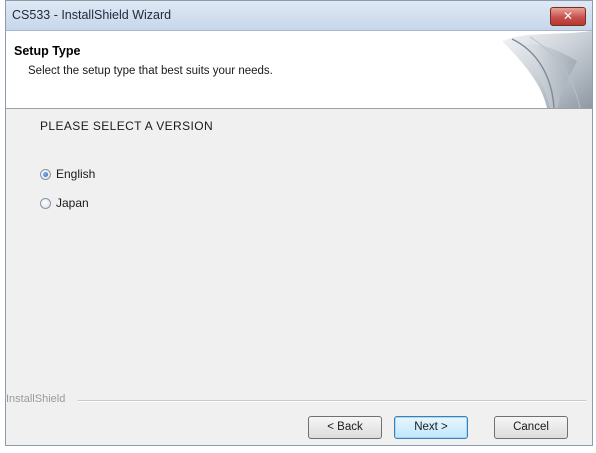 This screenshot has height=453, width=596. I want to click on close-button: ✕, so click(568, 16).